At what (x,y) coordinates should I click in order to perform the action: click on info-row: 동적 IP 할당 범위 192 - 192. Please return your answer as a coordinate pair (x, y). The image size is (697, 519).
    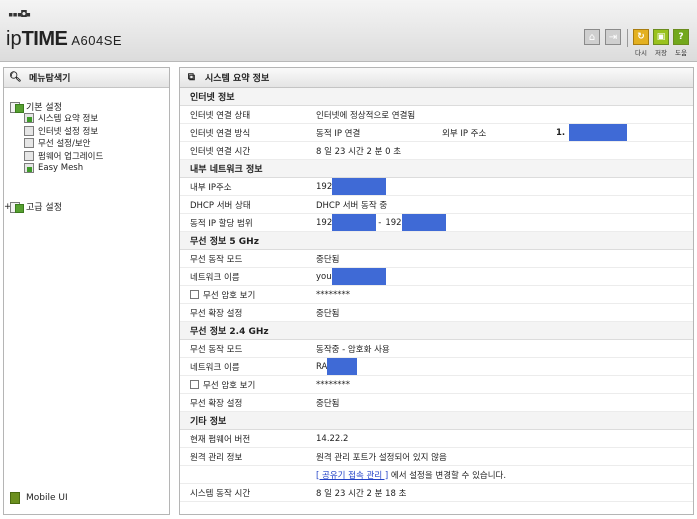
    Looking at the image, I should click on (436, 223).